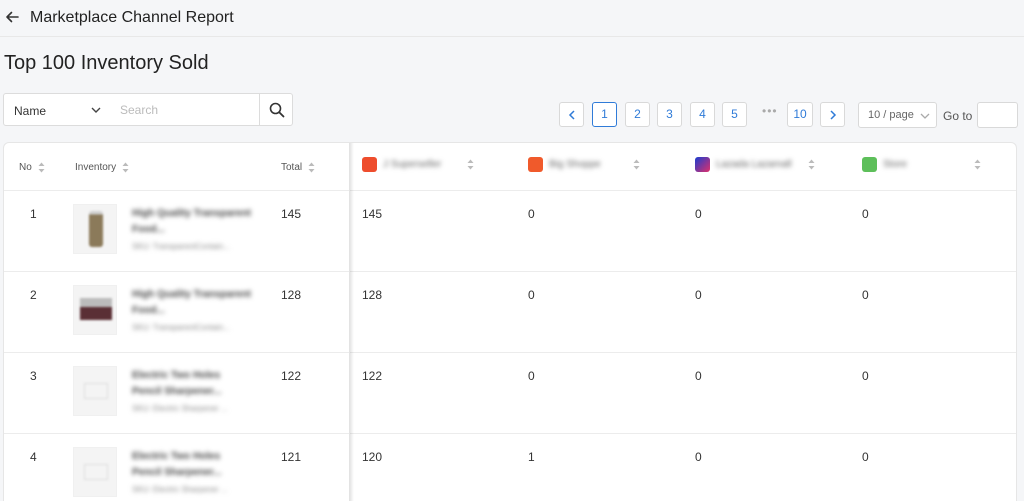 The height and width of the screenshot is (501, 1024). I want to click on page-size-value: 10 / page, so click(891, 115).